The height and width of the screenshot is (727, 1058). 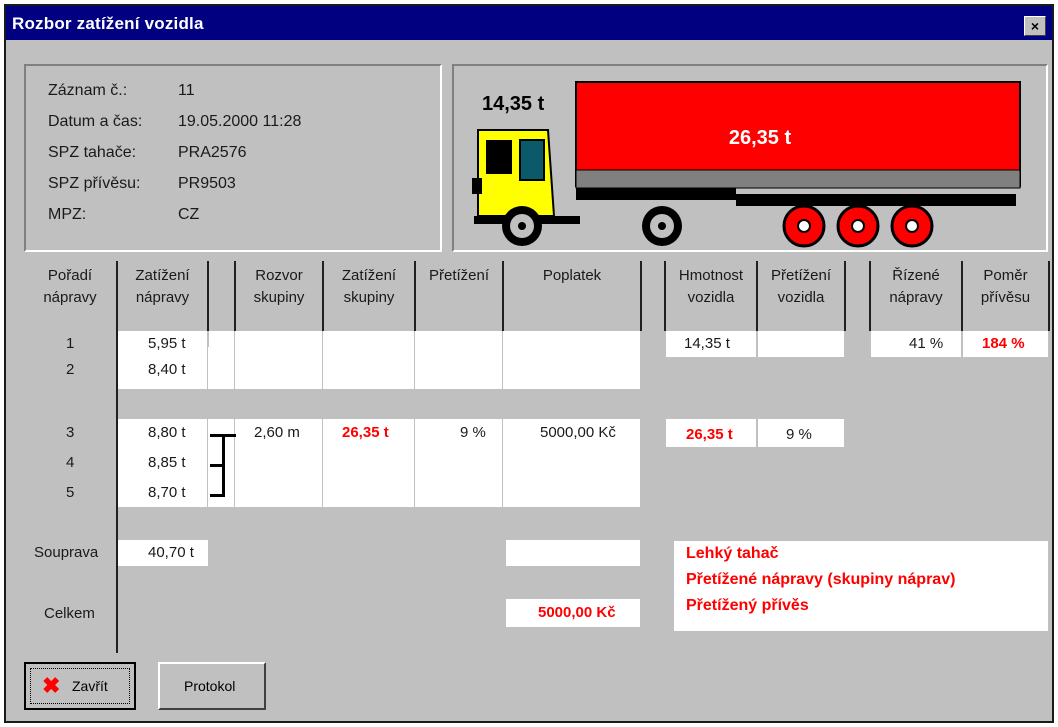 I want to click on axle-load: 8,80 t, so click(x=167, y=432).